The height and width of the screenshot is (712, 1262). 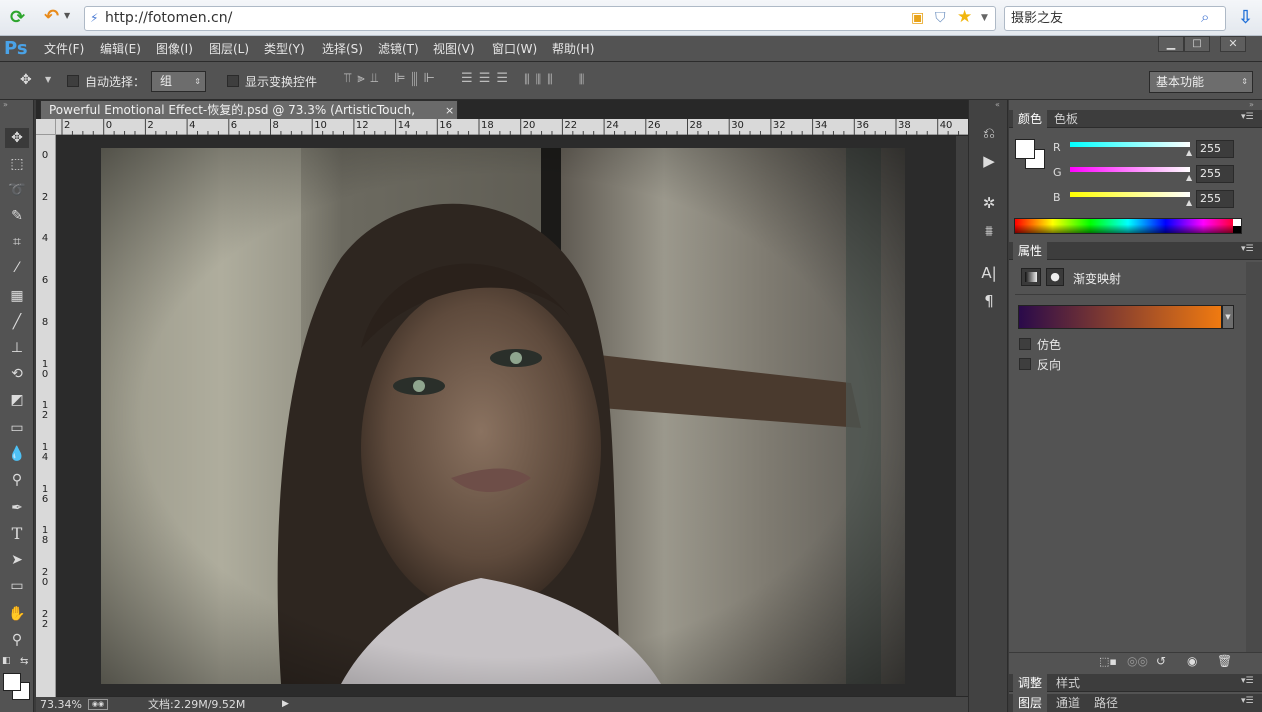 What do you see at coordinates (1130, 144) in the screenshot?
I see `r-slider` at bounding box center [1130, 144].